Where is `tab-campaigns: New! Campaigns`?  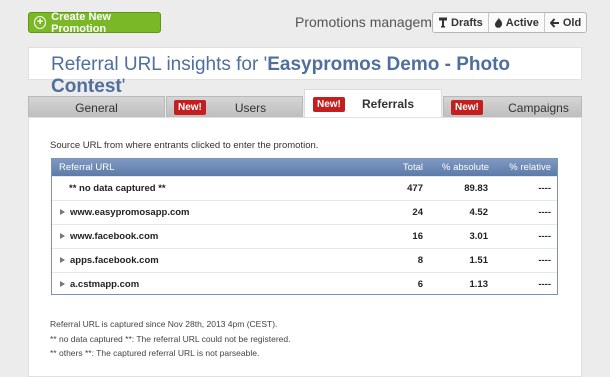
tab-campaigns: New! Campaigns is located at coordinates (512, 107).